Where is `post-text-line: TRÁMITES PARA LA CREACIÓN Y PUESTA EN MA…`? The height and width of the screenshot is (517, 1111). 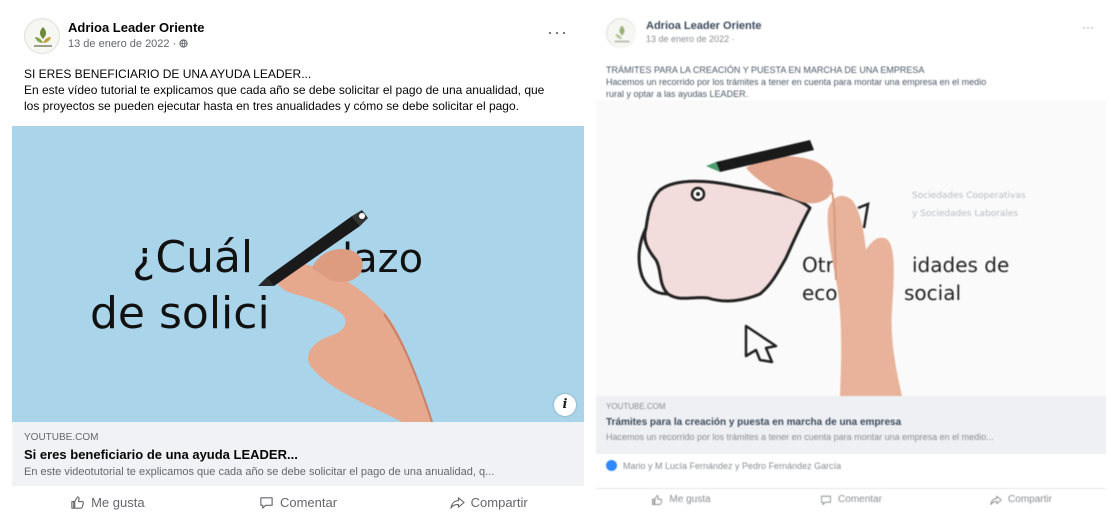 post-text-line: TRÁMITES PARA LA CREACIÓN Y PUESTA EN MA… is located at coordinates (765, 70).